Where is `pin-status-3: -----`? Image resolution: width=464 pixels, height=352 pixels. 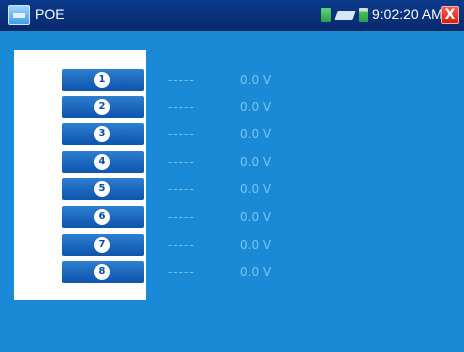
pin-status-3: ----- is located at coordinates (181, 134).